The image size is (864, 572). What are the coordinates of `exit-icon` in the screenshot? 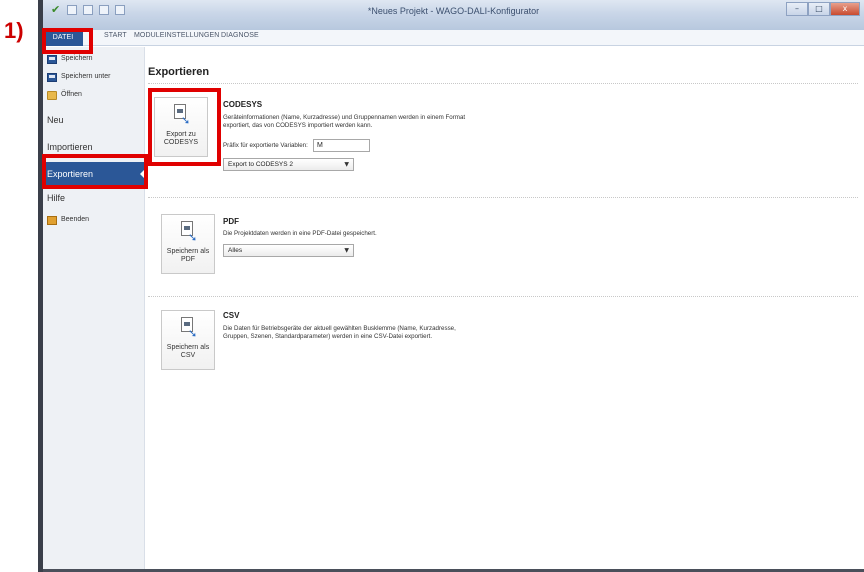 It's located at (52, 220).